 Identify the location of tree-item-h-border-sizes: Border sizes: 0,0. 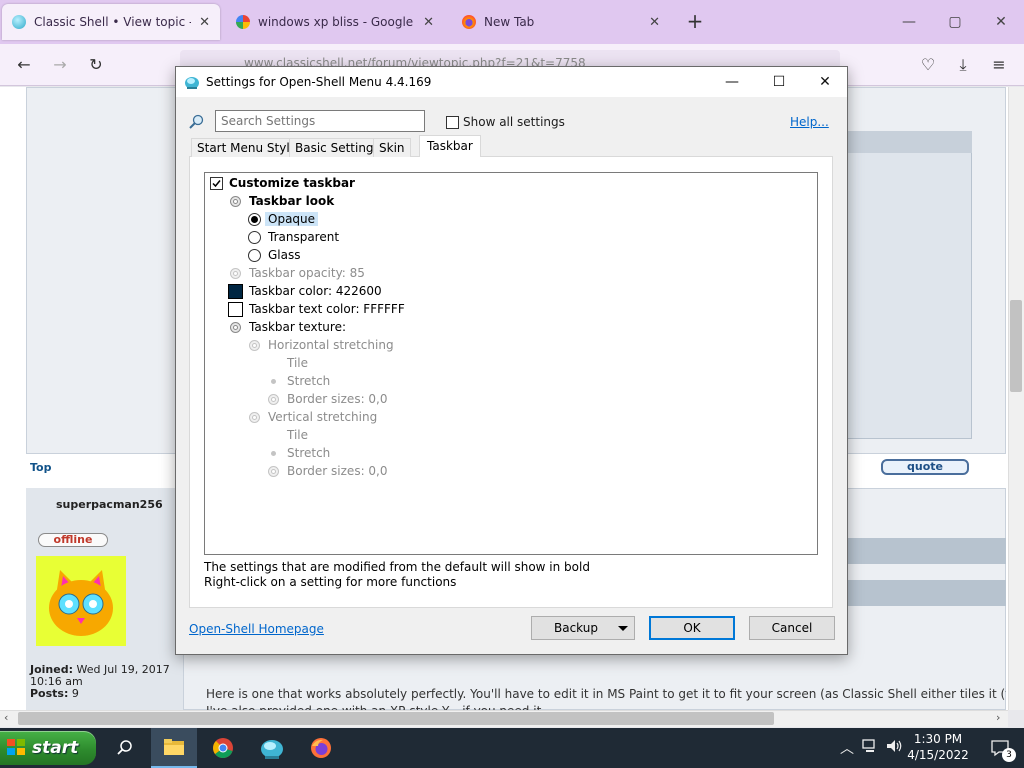
(327, 399).